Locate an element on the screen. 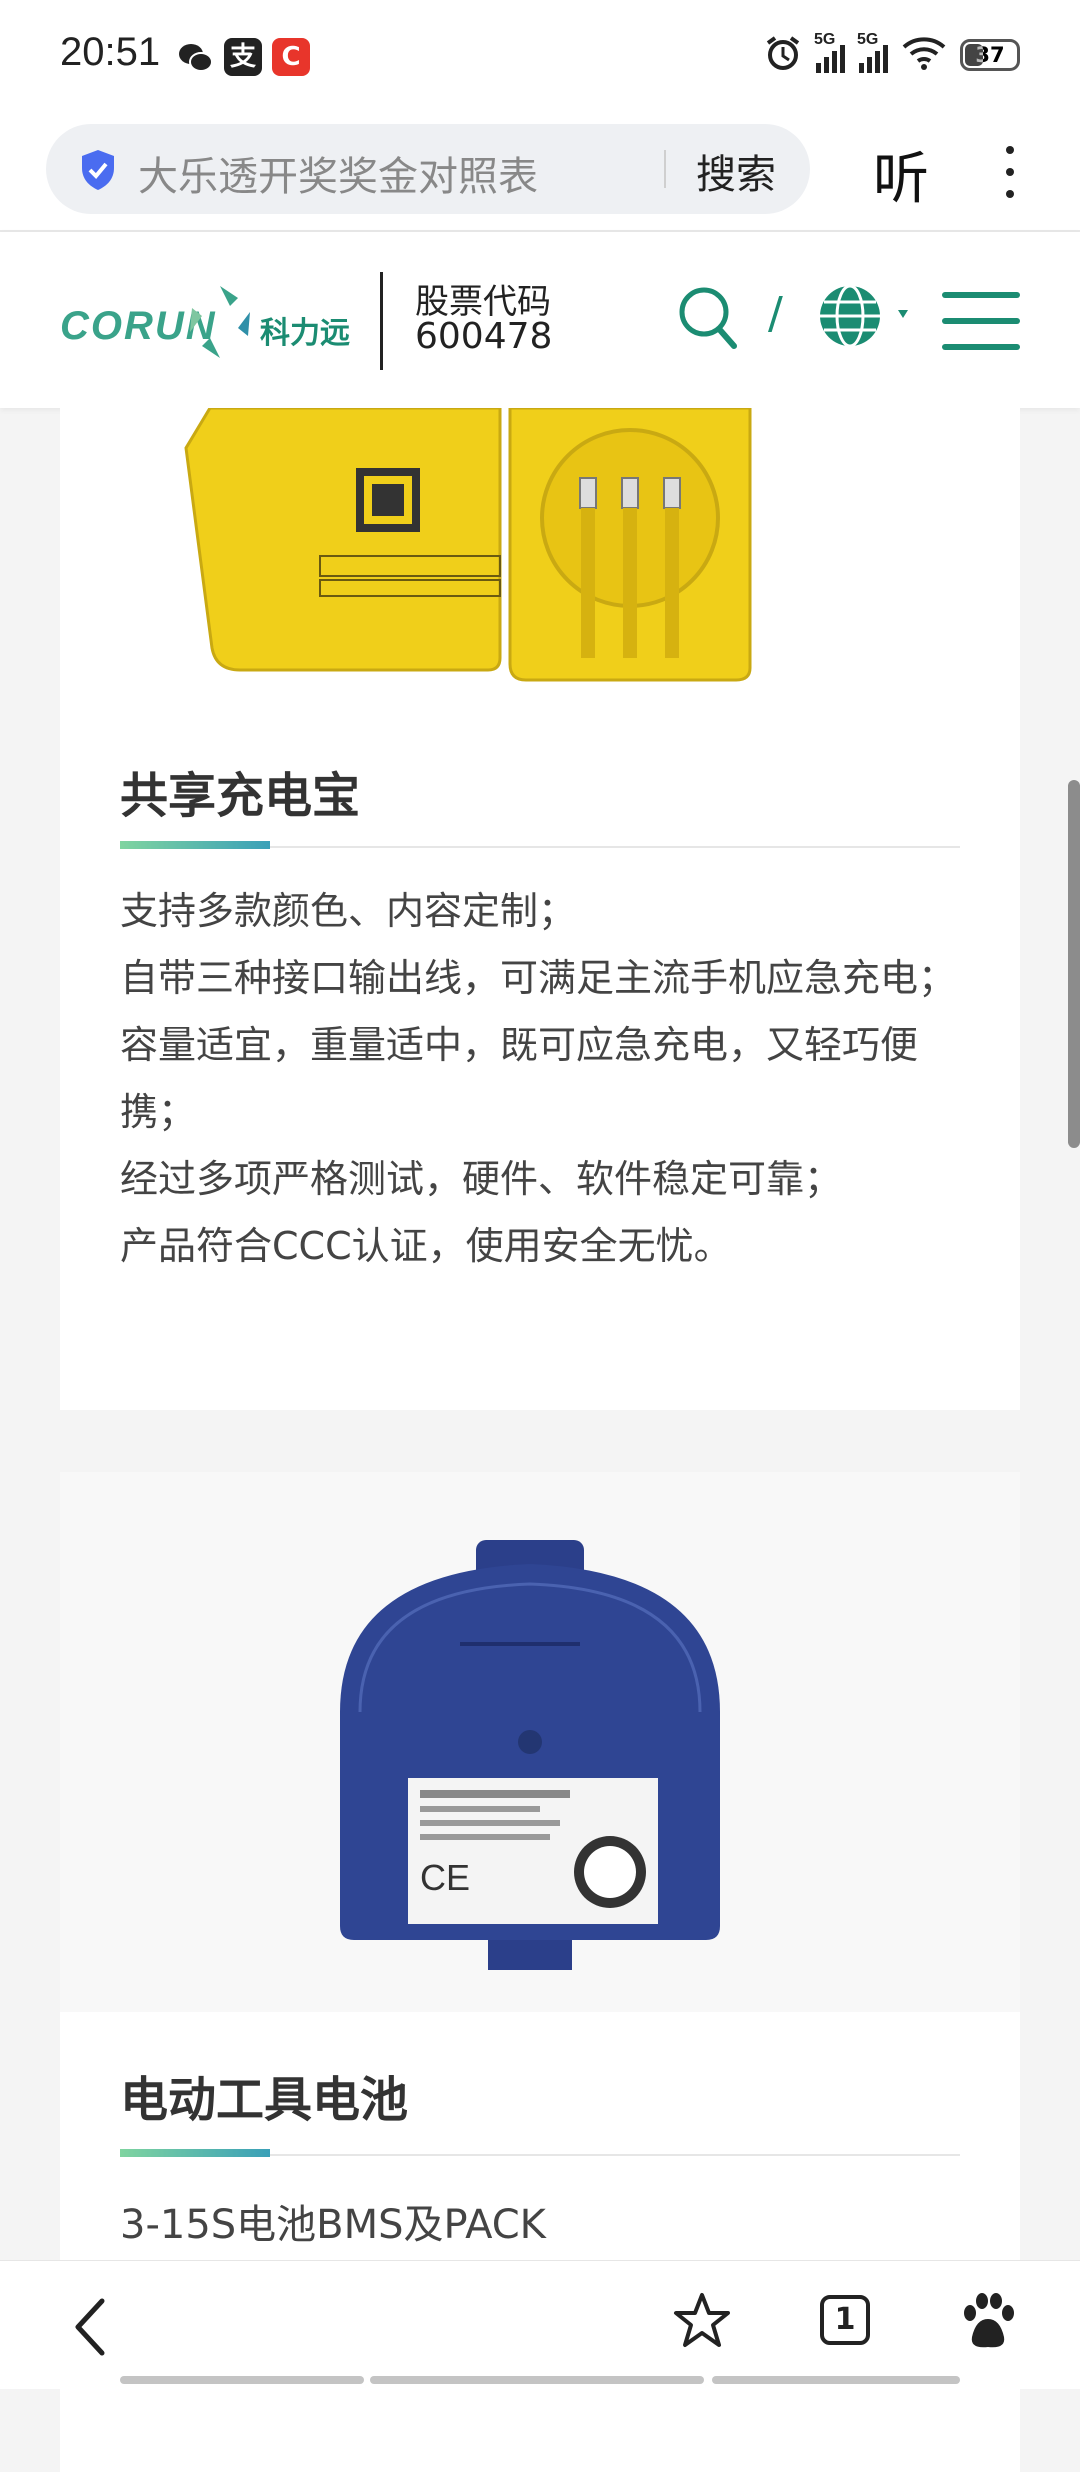 This screenshot has height=2472, width=1080. alarm-icon is located at coordinates (783, 55).